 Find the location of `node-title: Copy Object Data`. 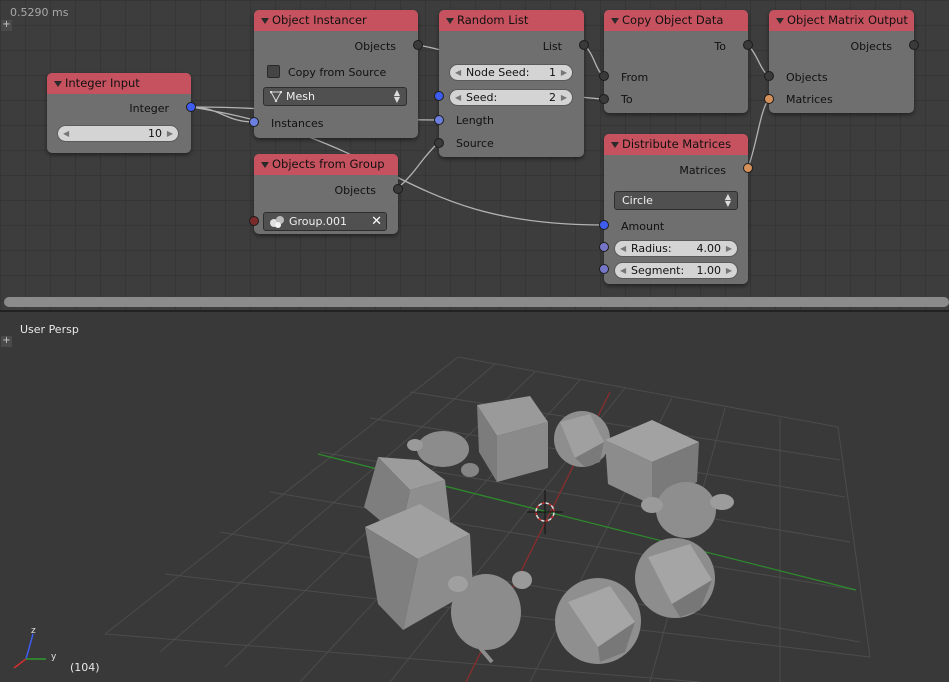

node-title: Copy Object Data is located at coordinates (673, 20).